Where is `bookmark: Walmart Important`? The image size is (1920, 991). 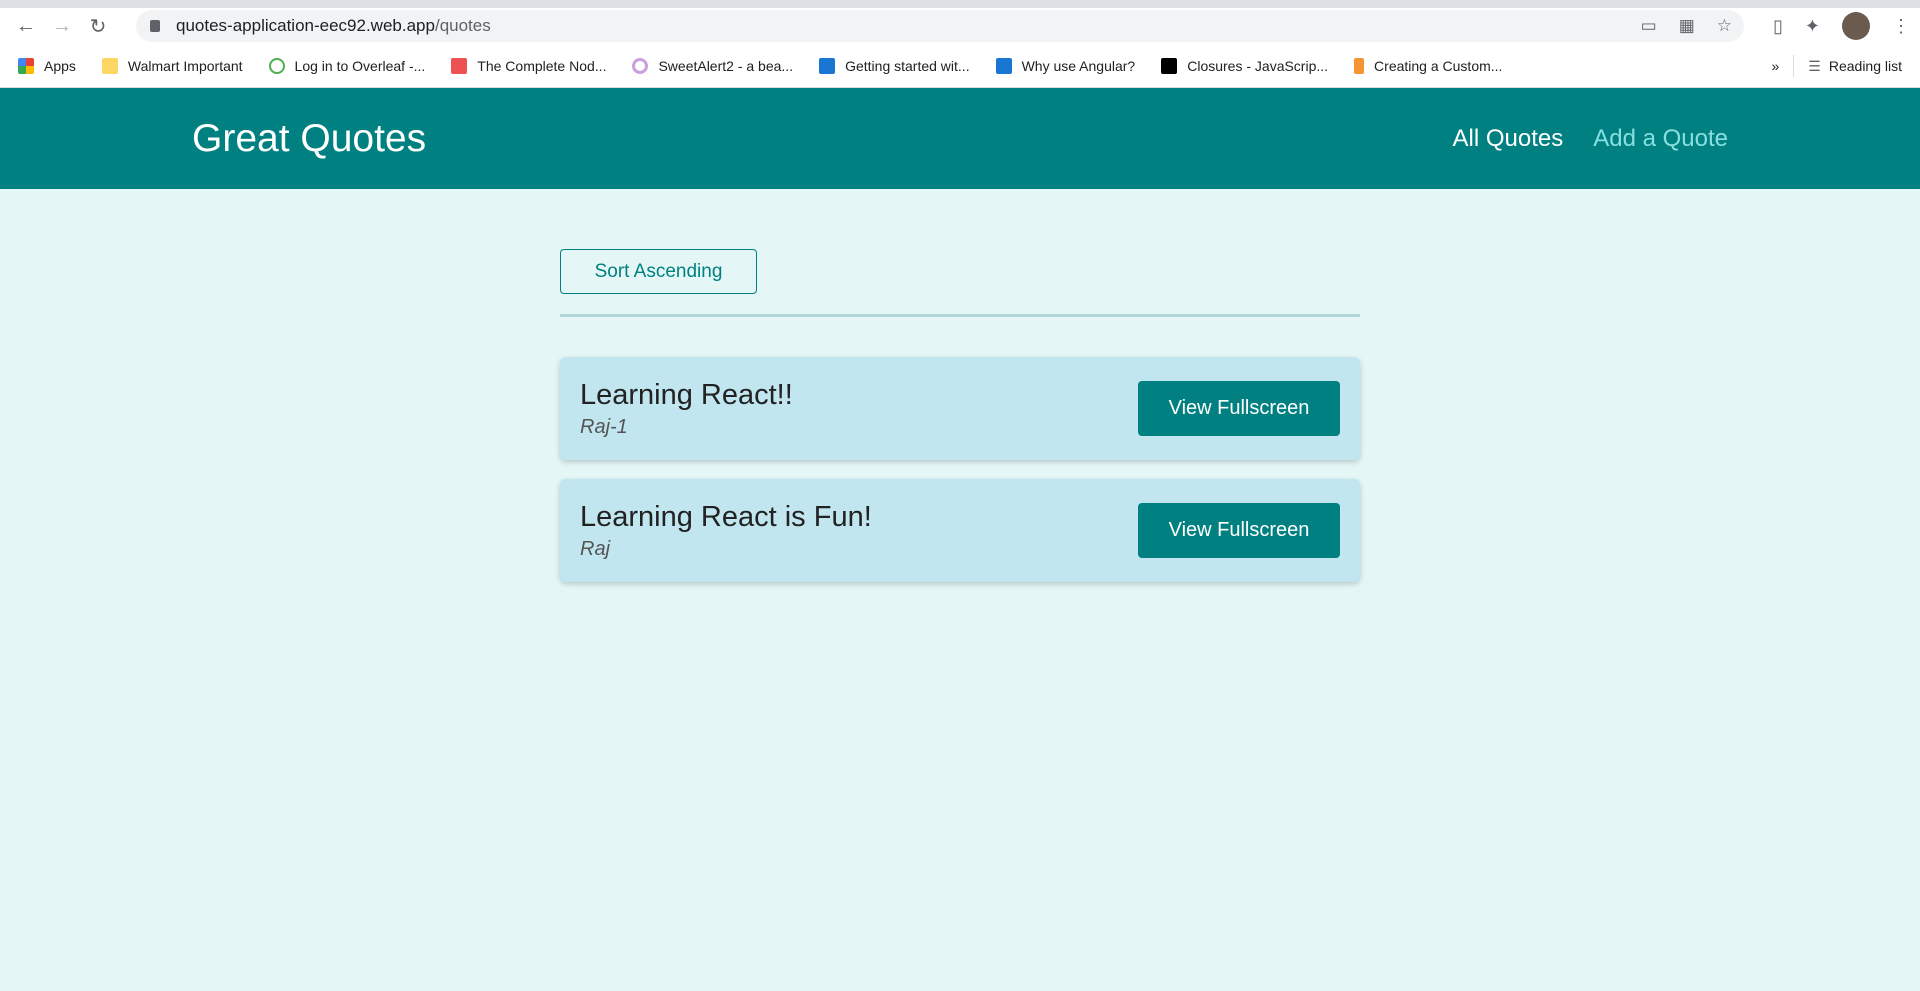
bookmark: Walmart Important is located at coordinates (172, 65).